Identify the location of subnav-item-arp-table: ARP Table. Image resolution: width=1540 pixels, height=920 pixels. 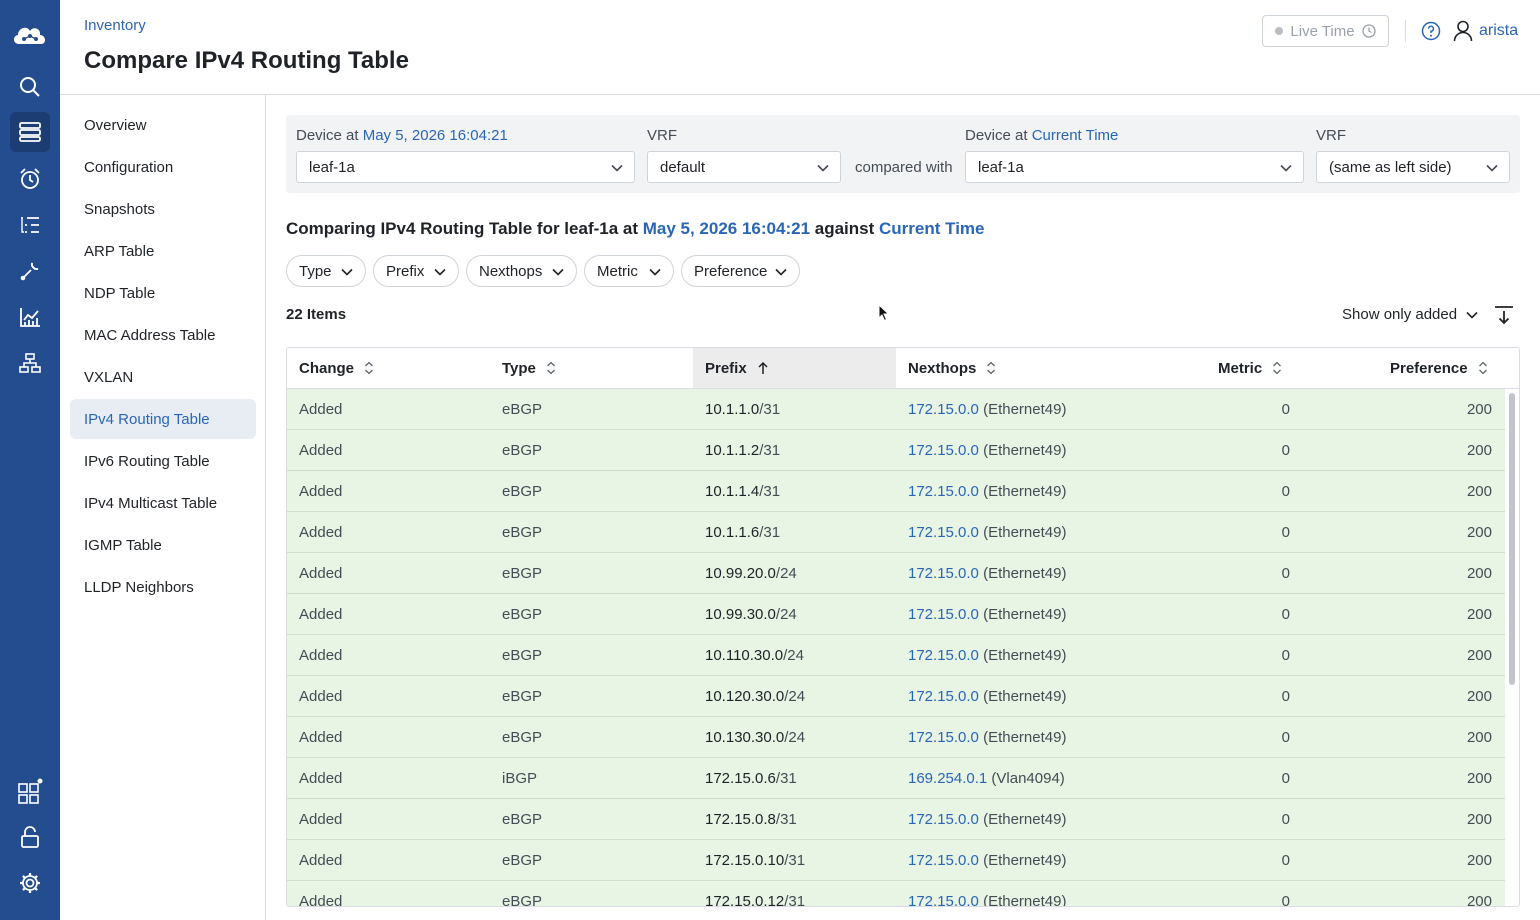
(163, 251).